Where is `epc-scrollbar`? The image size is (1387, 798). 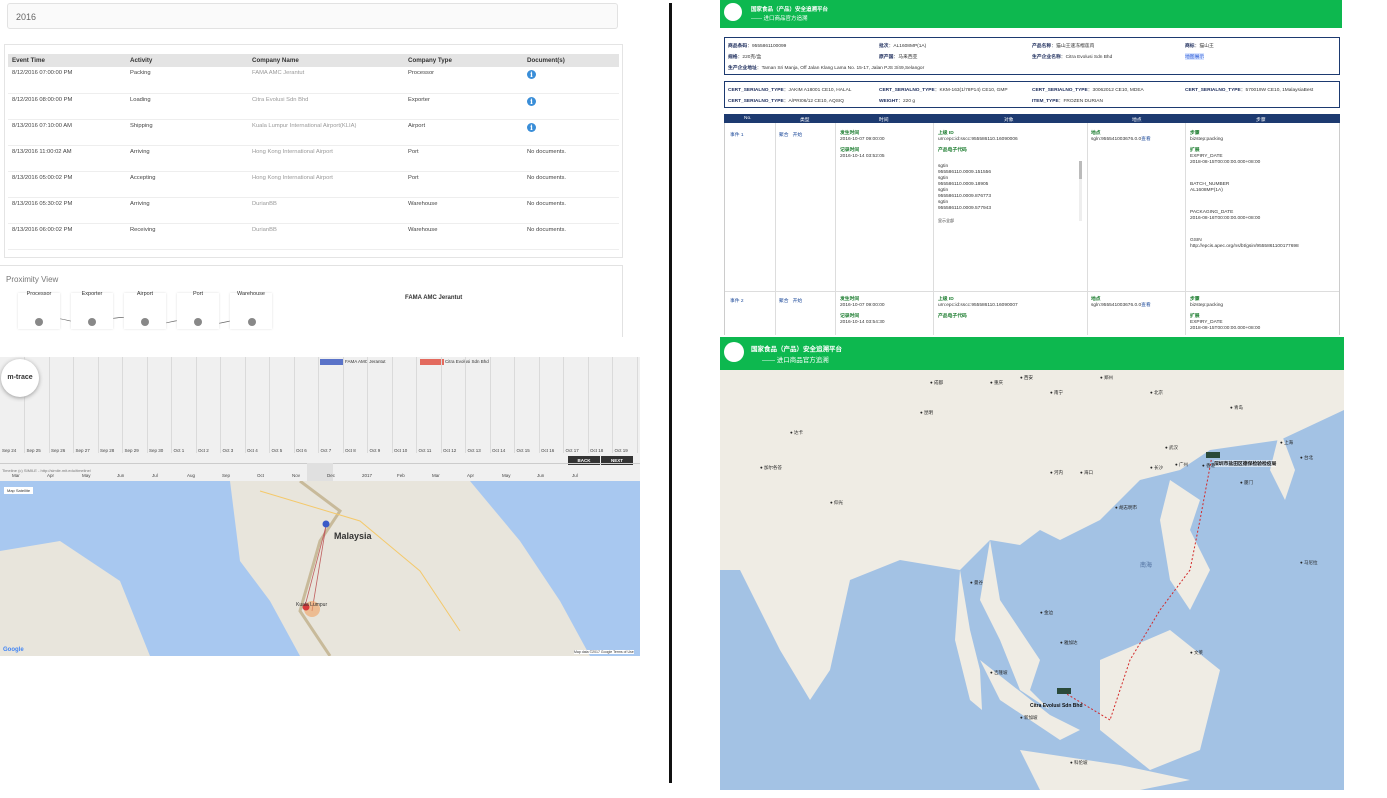 epc-scrollbar is located at coordinates (1080, 191).